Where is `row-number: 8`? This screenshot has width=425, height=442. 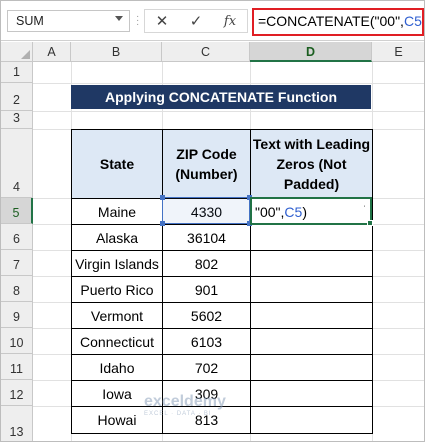
row-number: 8 is located at coordinates (16, 291).